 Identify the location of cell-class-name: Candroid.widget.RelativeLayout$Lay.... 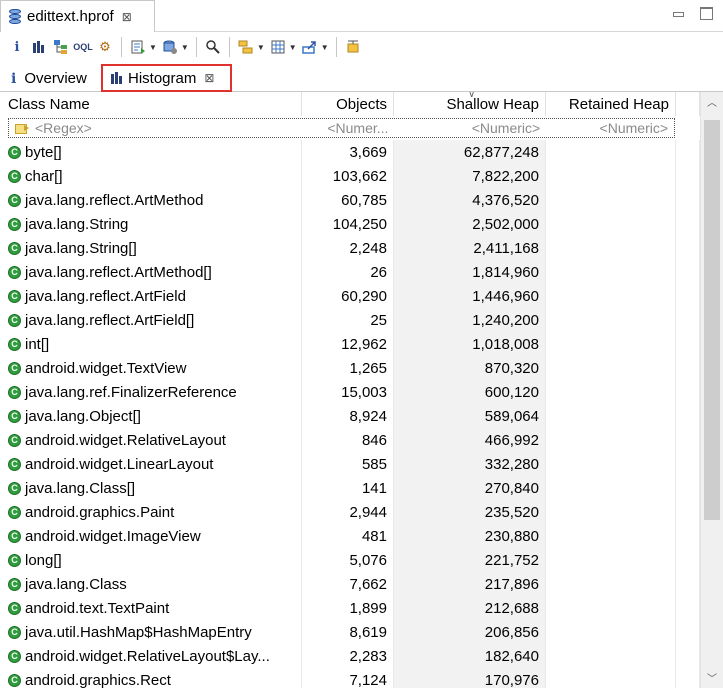
(152, 656).